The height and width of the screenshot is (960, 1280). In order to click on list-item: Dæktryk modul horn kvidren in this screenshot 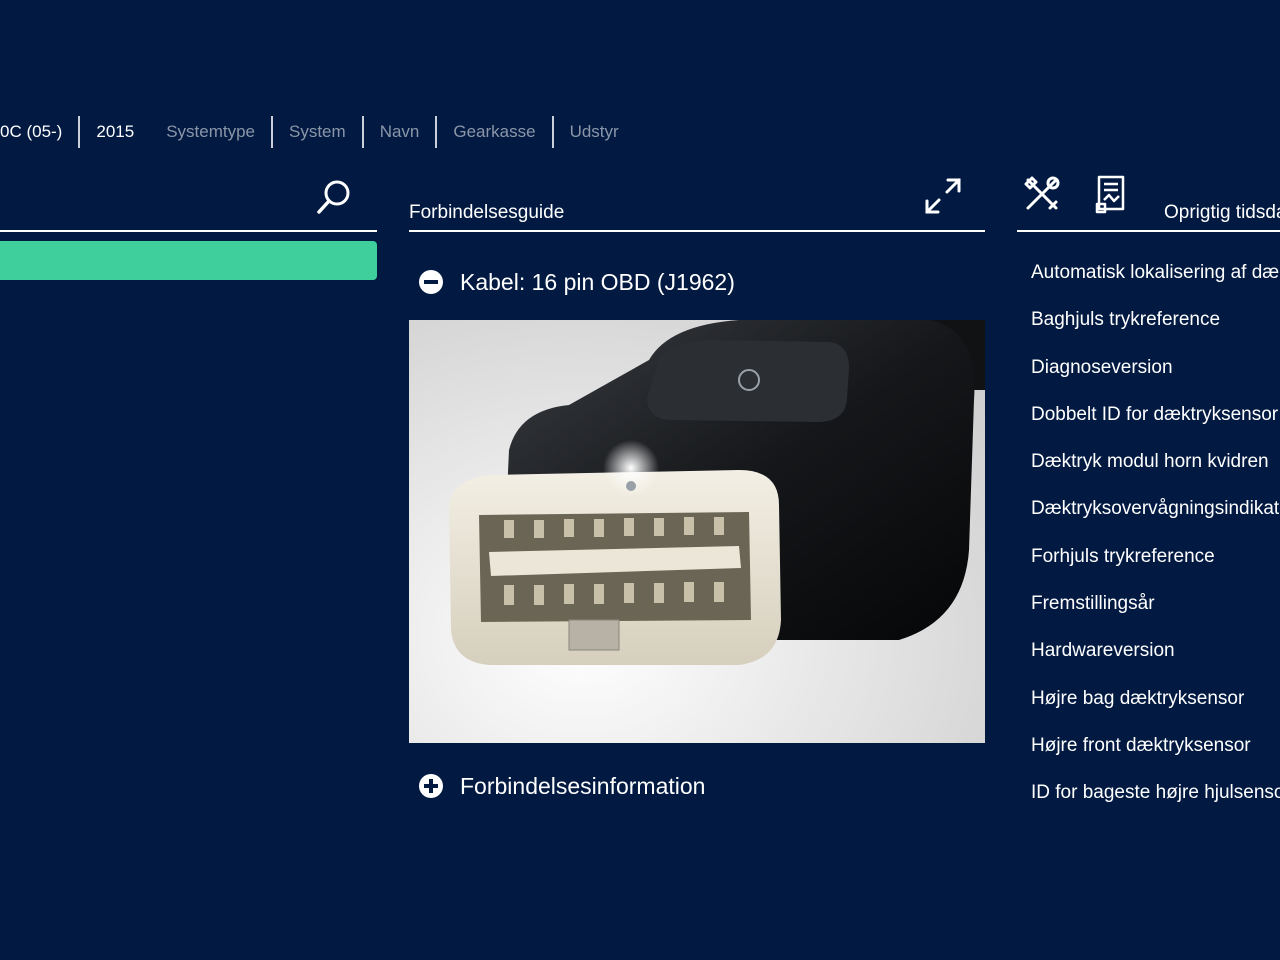, I will do `click(1155, 468)`.